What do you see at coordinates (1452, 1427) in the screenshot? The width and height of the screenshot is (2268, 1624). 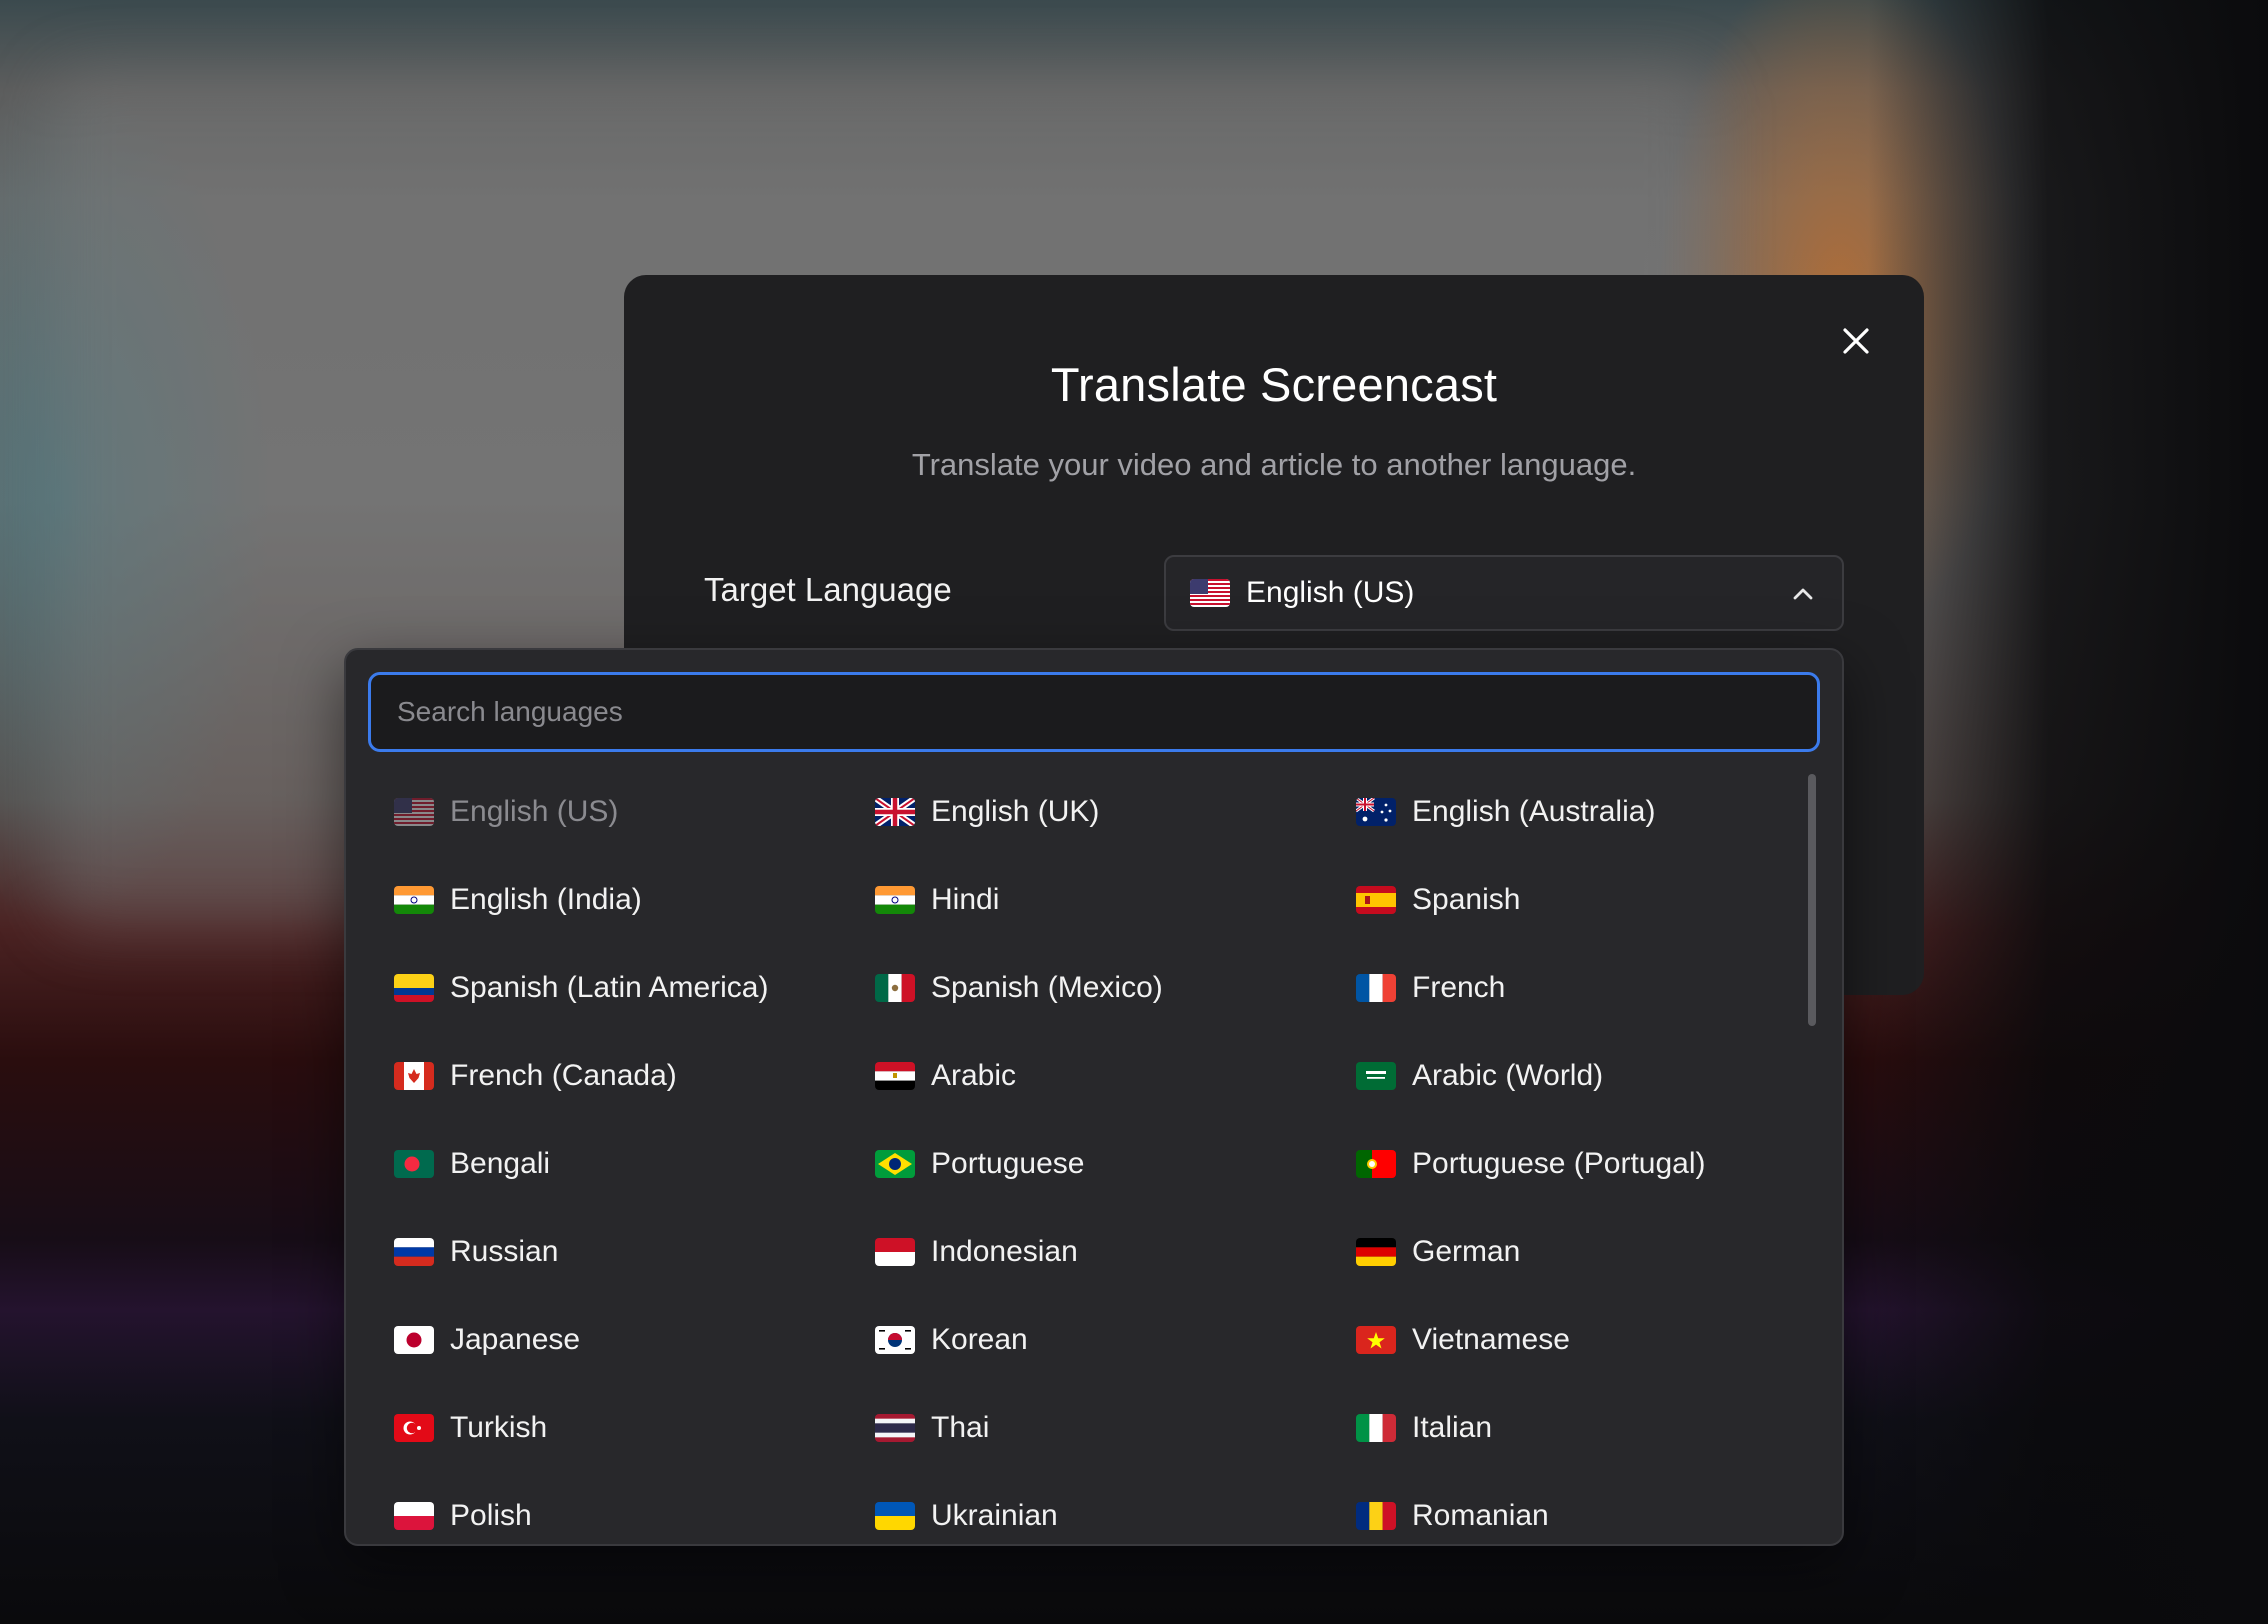 I see `language-option-label: Italian` at bounding box center [1452, 1427].